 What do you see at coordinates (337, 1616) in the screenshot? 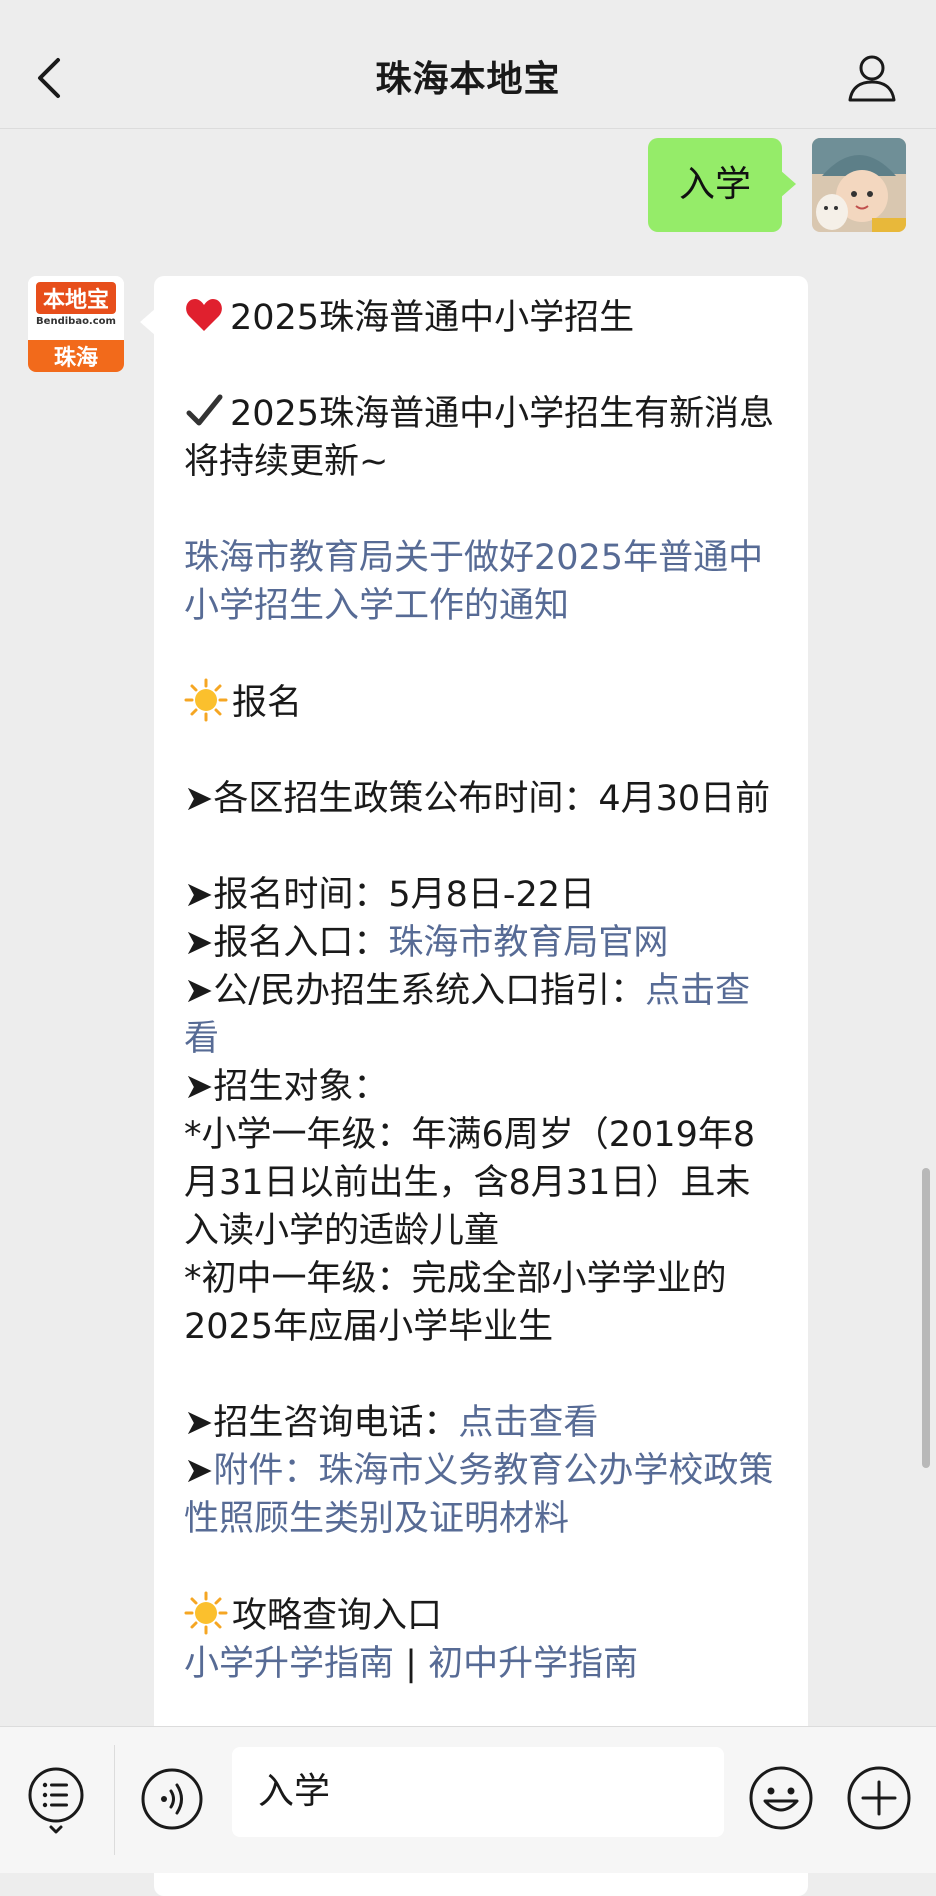
I see `section-guide-text: 攻略查询入口` at bounding box center [337, 1616].